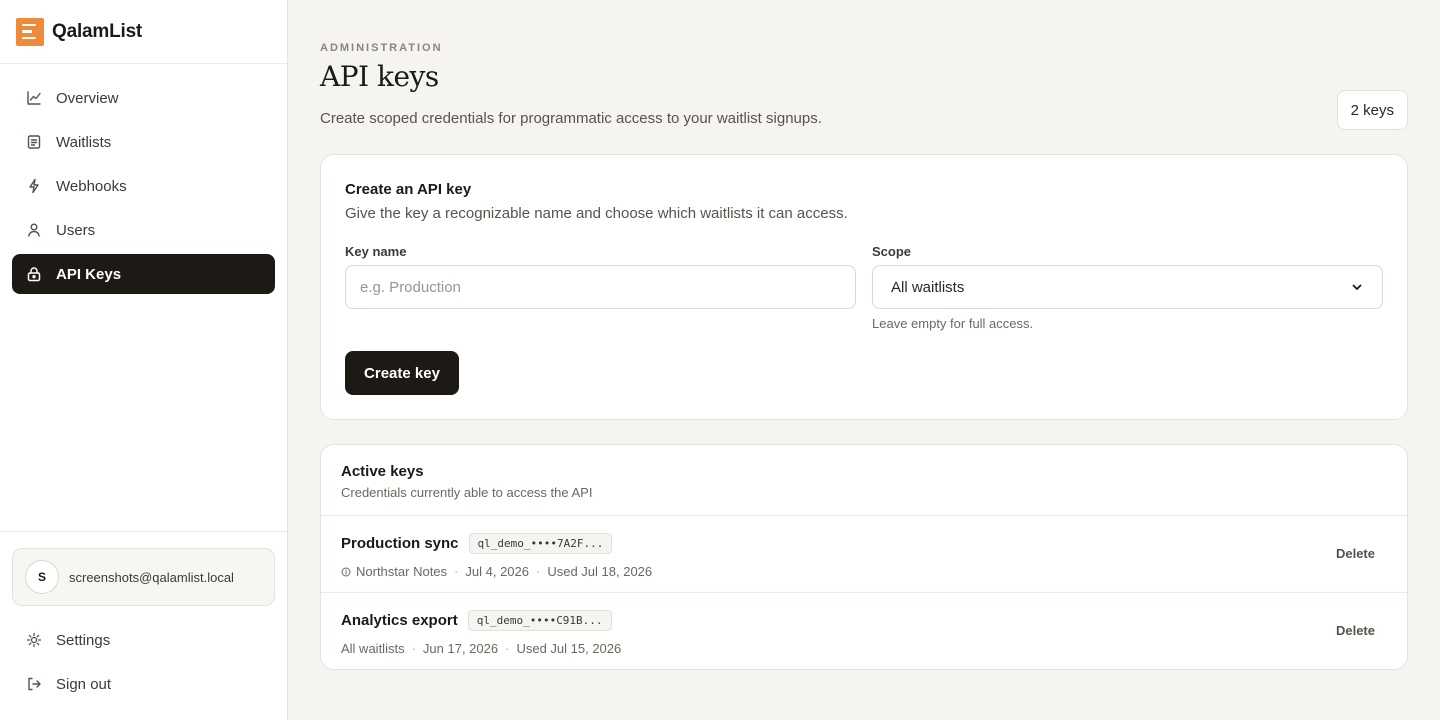 The image size is (1440, 720). What do you see at coordinates (400, 543) in the screenshot?
I see `key-name: Production sync` at bounding box center [400, 543].